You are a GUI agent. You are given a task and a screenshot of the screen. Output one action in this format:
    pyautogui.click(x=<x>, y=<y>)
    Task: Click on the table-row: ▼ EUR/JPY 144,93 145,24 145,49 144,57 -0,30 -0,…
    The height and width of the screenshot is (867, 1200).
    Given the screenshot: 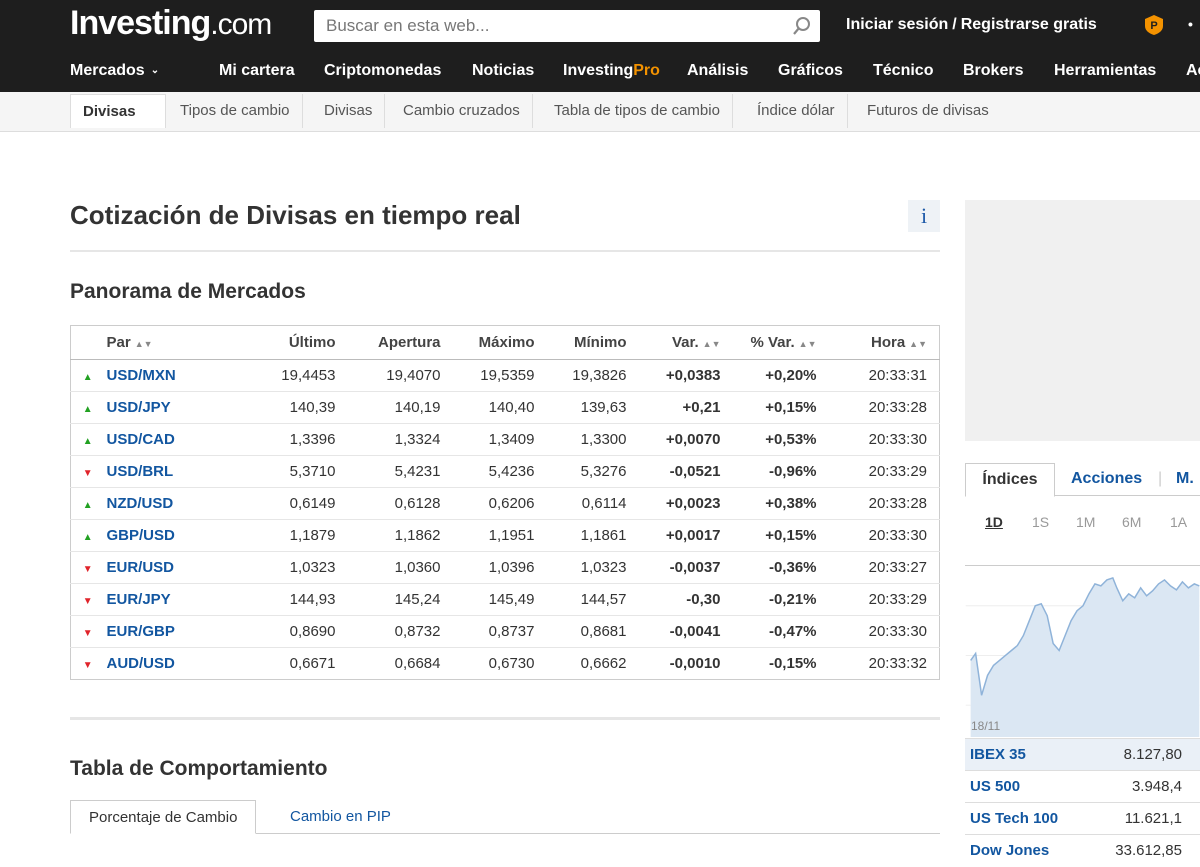 What is the action you would take?
    pyautogui.click(x=505, y=599)
    